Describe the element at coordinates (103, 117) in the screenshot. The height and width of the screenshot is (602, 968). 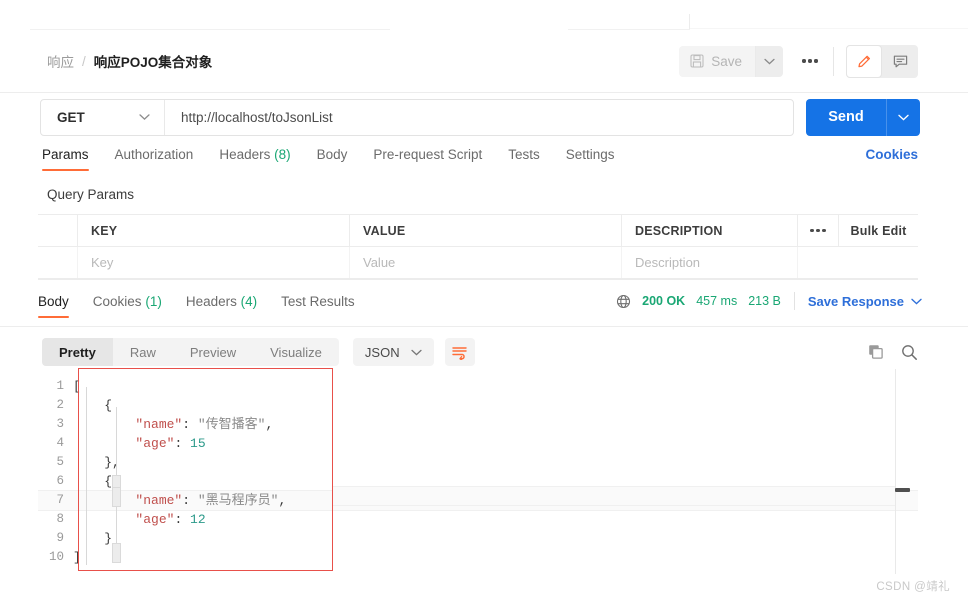
I see `http-method-select: GET` at that location.